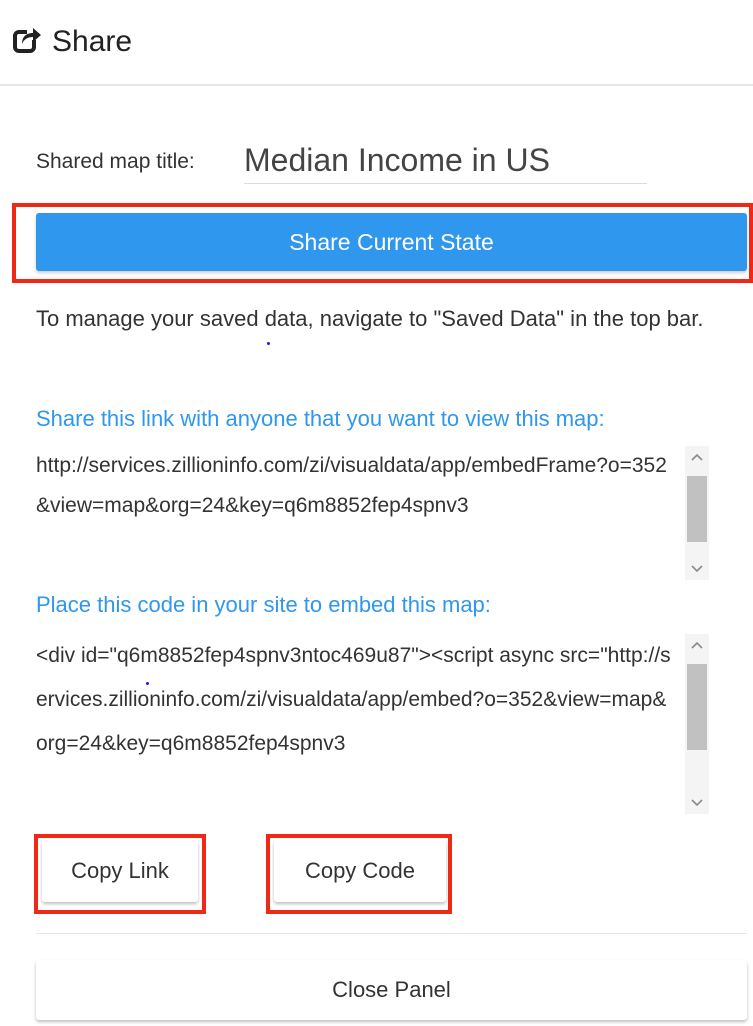  What do you see at coordinates (27, 39) in the screenshot?
I see `share-icon` at bounding box center [27, 39].